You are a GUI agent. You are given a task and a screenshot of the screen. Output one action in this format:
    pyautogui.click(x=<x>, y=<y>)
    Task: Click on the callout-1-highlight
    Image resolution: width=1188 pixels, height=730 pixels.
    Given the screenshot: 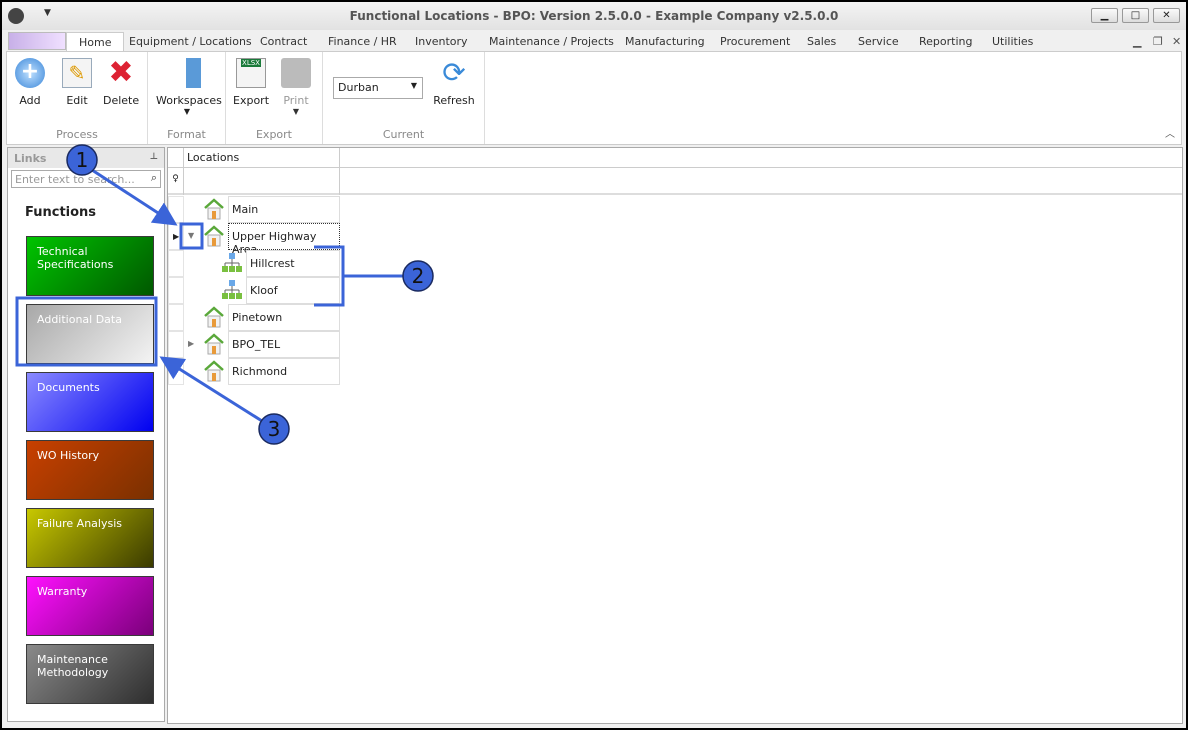 What is the action you would take?
    pyautogui.click(x=191, y=236)
    